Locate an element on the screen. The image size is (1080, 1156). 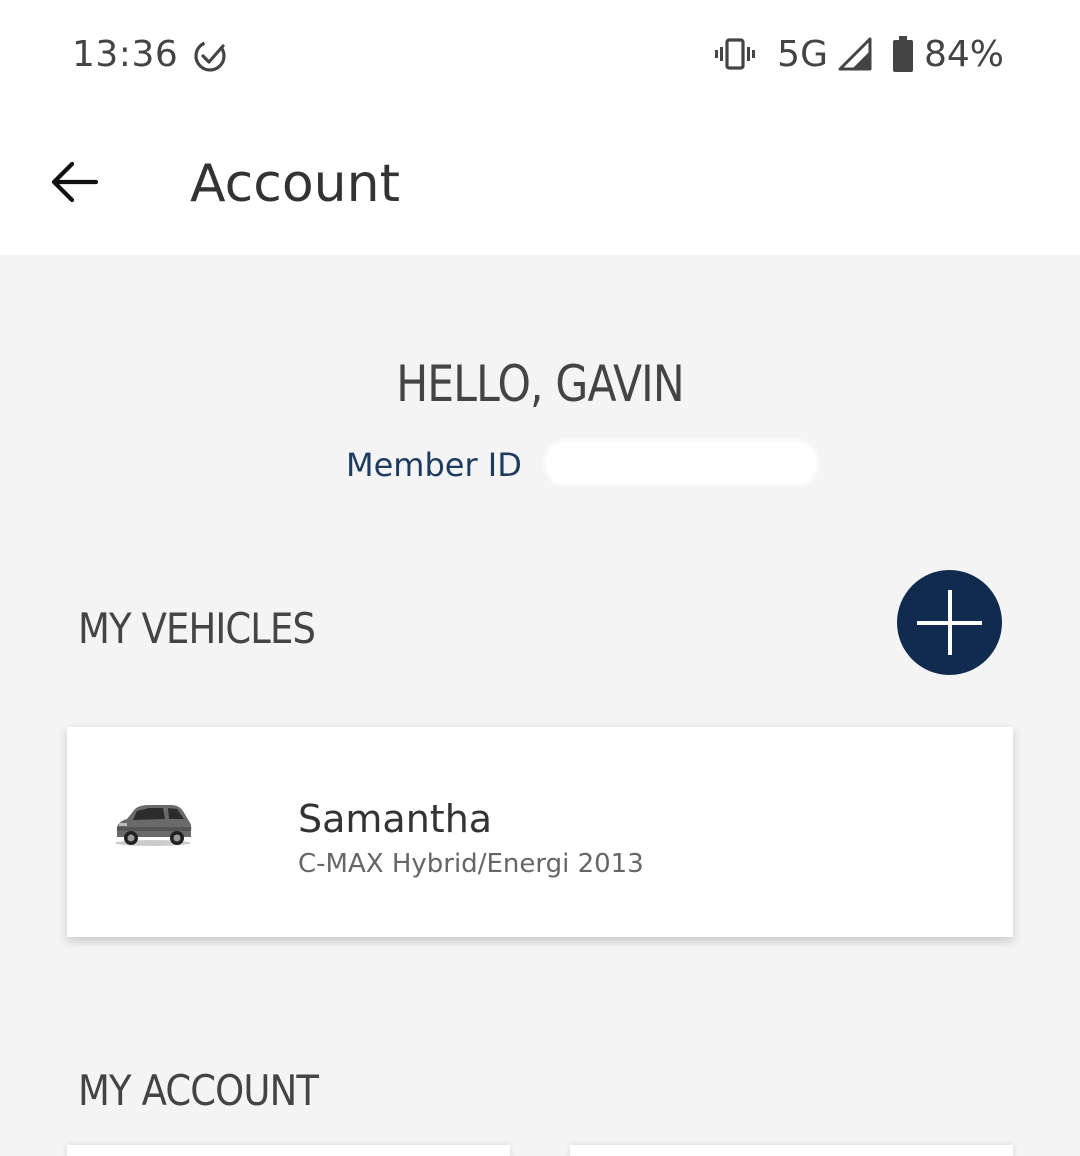
member-id-label: Member ID is located at coordinates (434, 465).